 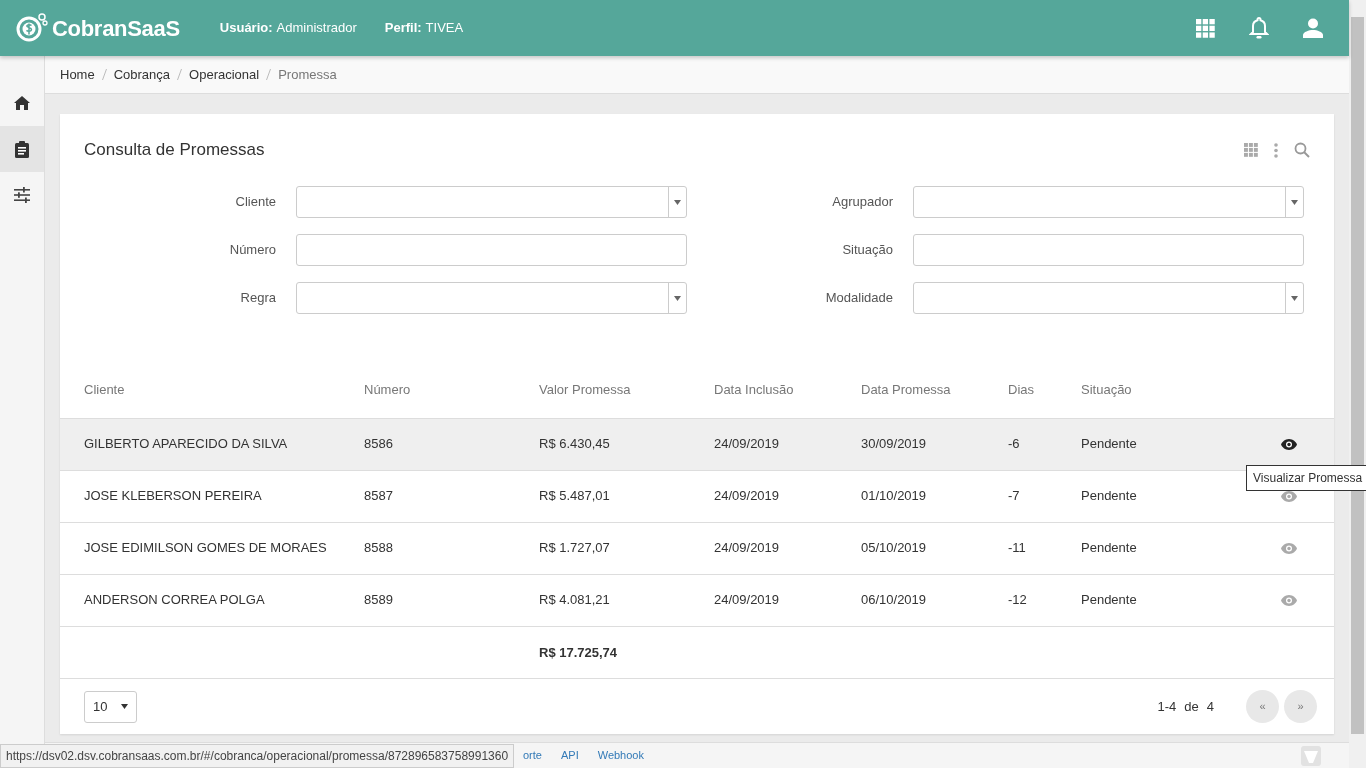 I want to click on clipboard-icon, so click(x=22, y=149).